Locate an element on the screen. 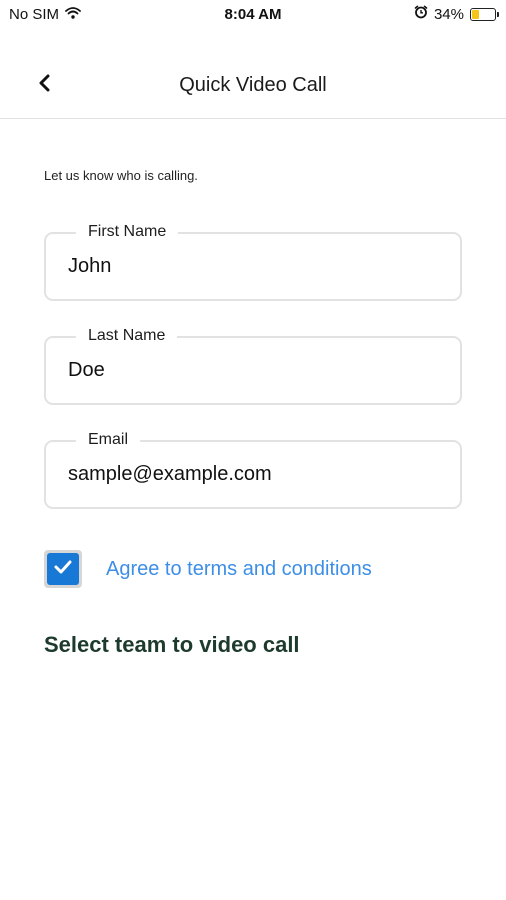  email-field: Email is located at coordinates (253, 469).